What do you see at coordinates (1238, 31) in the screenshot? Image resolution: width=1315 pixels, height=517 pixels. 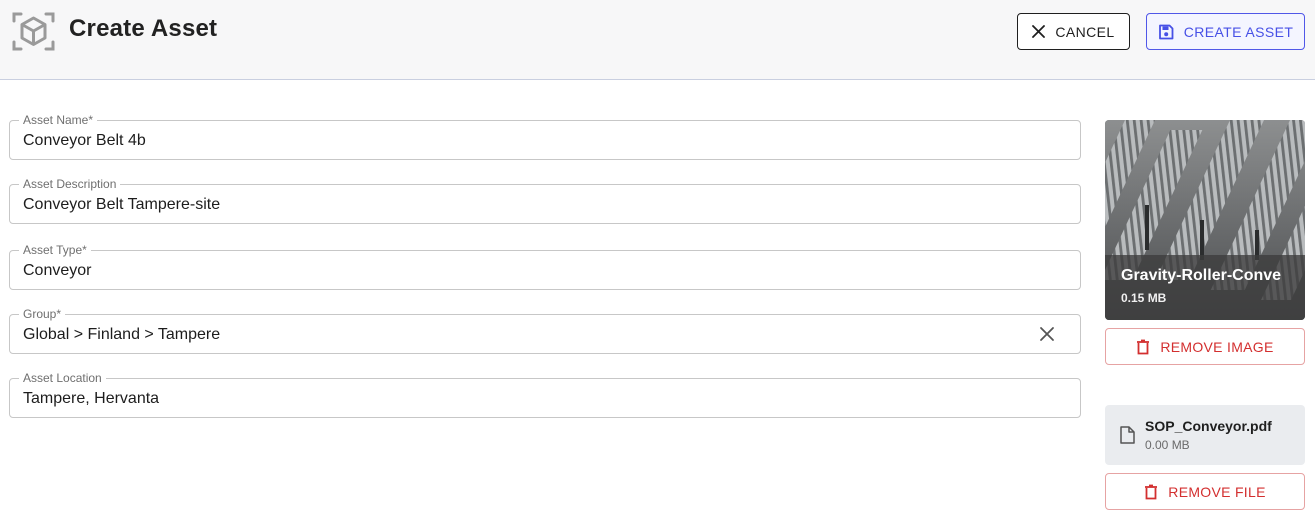 I see `create-asset-button-label: CREATE ASSET` at bounding box center [1238, 31].